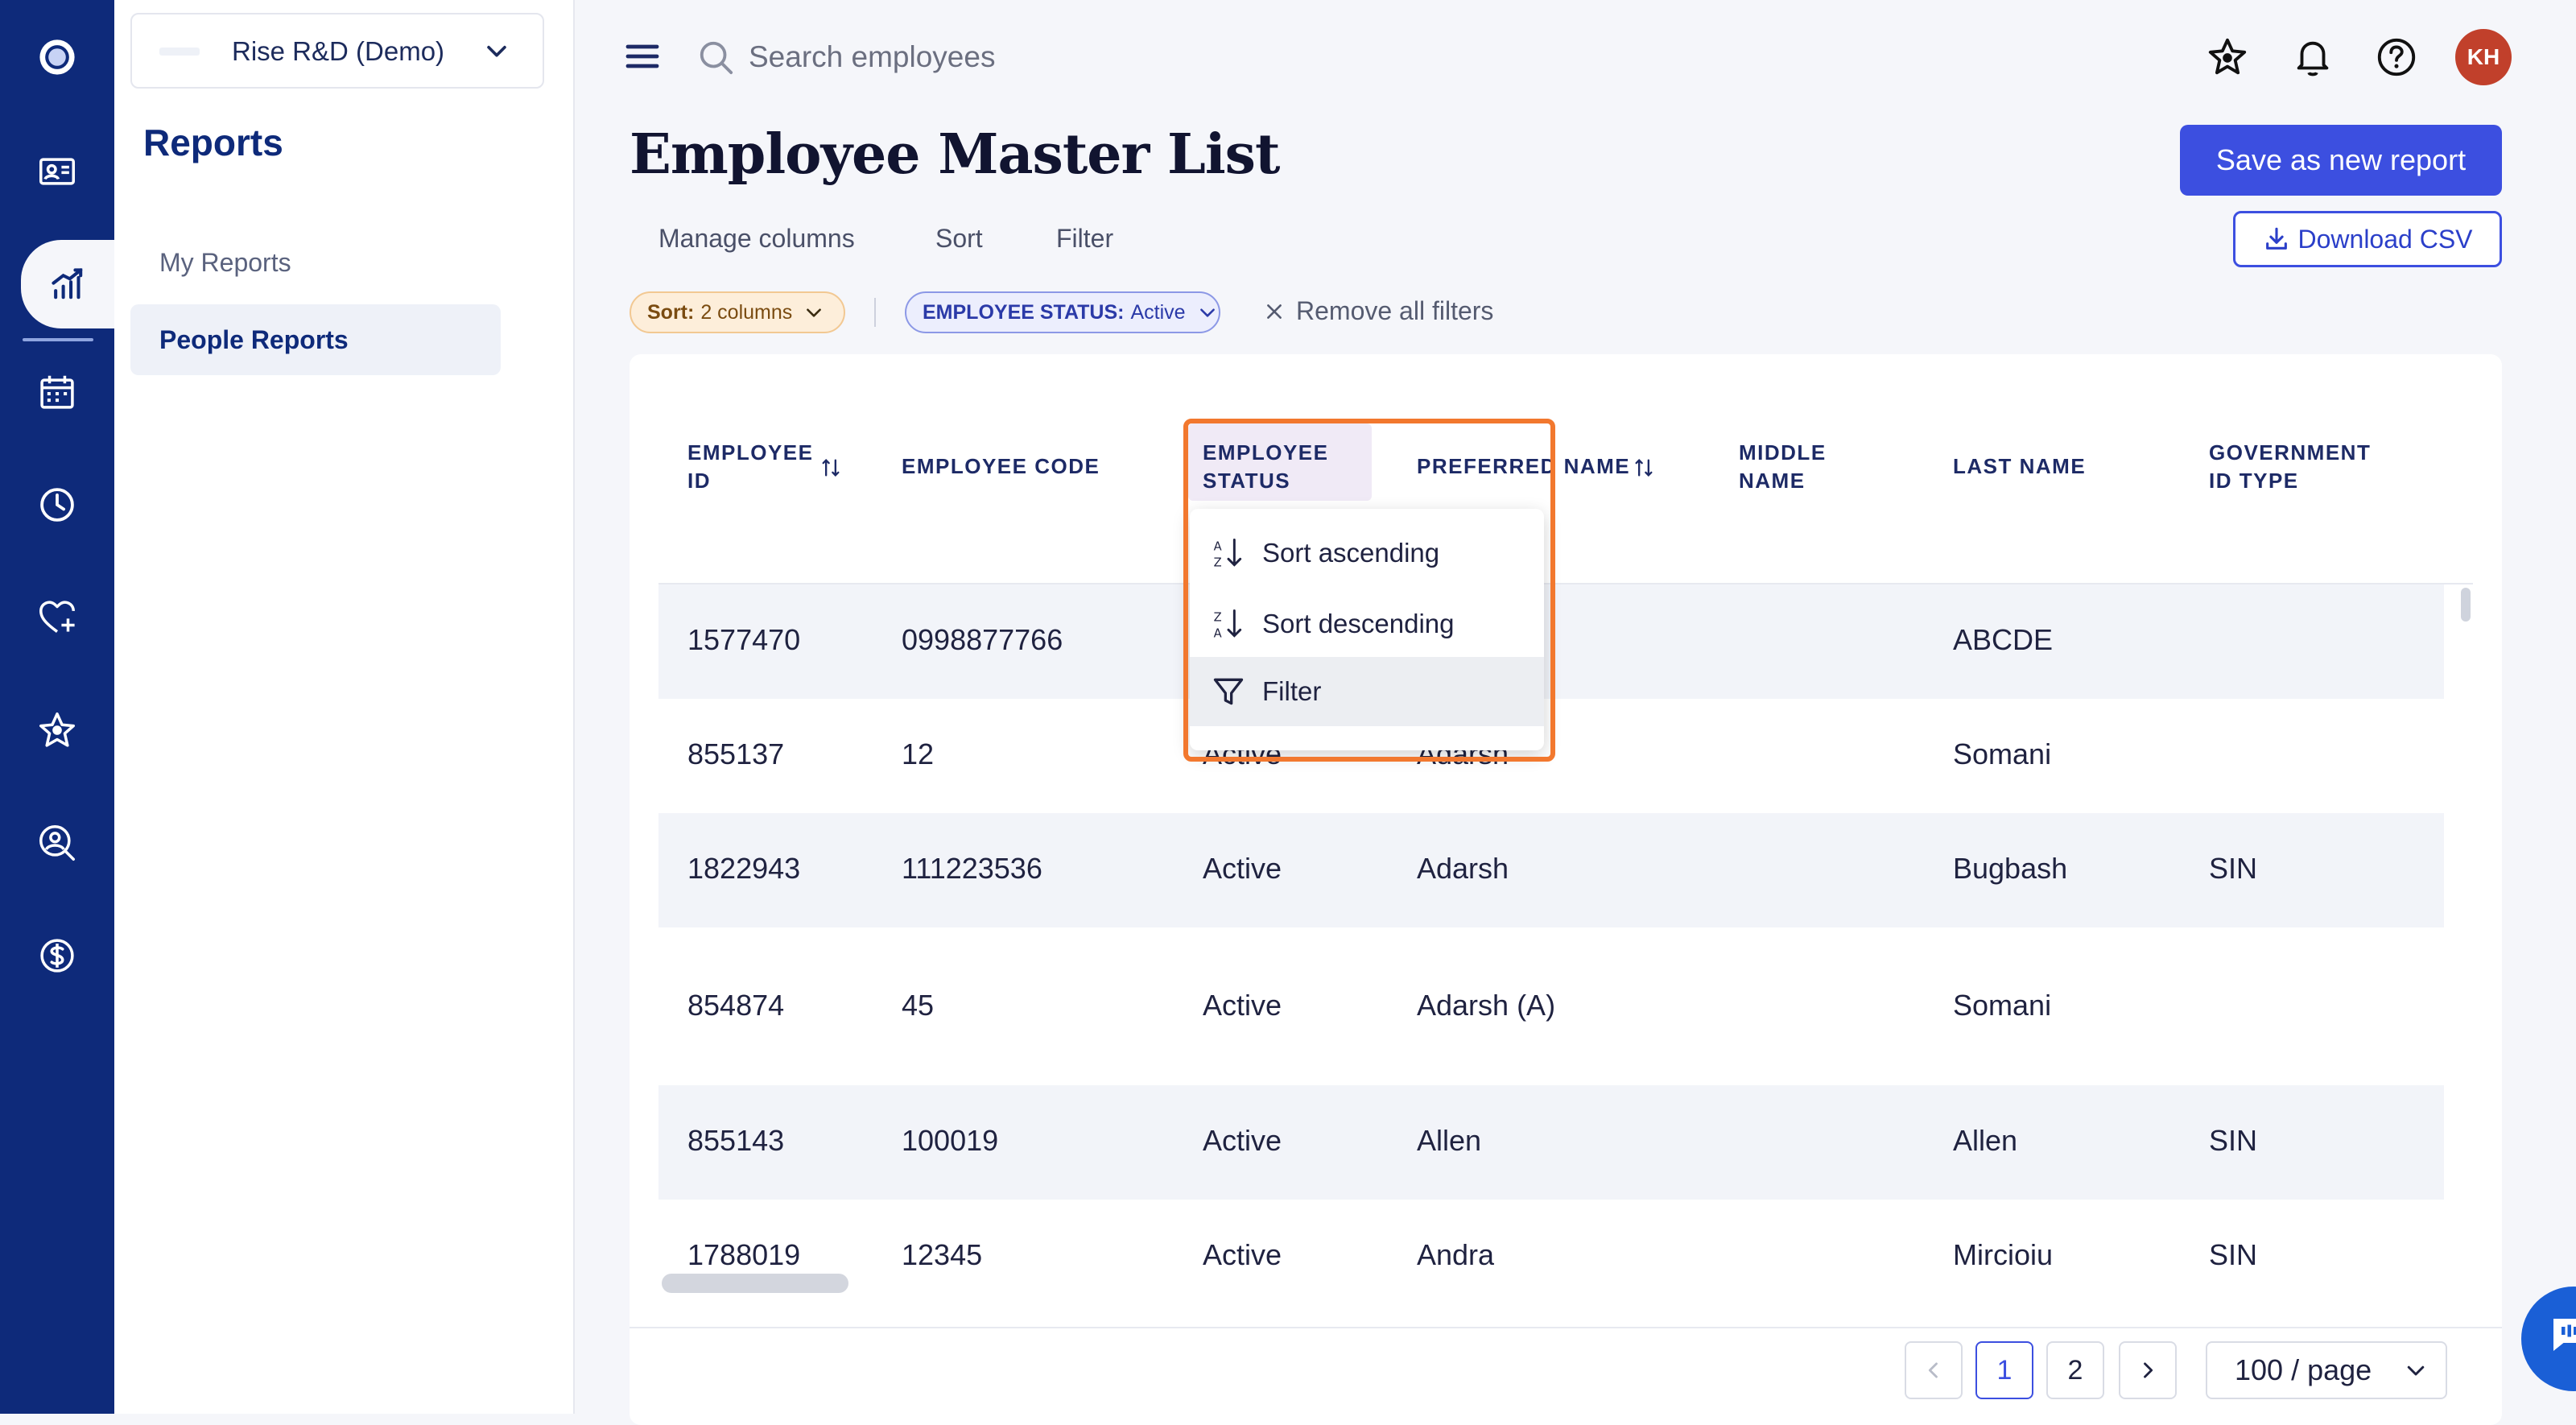 This screenshot has width=2576, height=1425. I want to click on download-icon, so click(2276, 238).